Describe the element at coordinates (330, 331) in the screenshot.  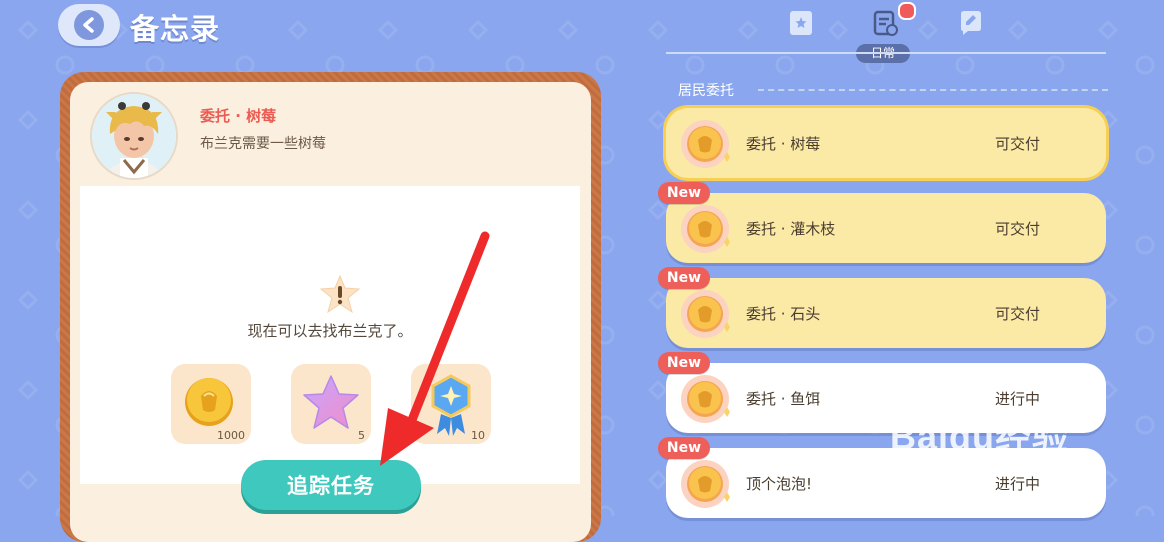
I see `quest-message: 现在可以去找布兰克了。` at that location.